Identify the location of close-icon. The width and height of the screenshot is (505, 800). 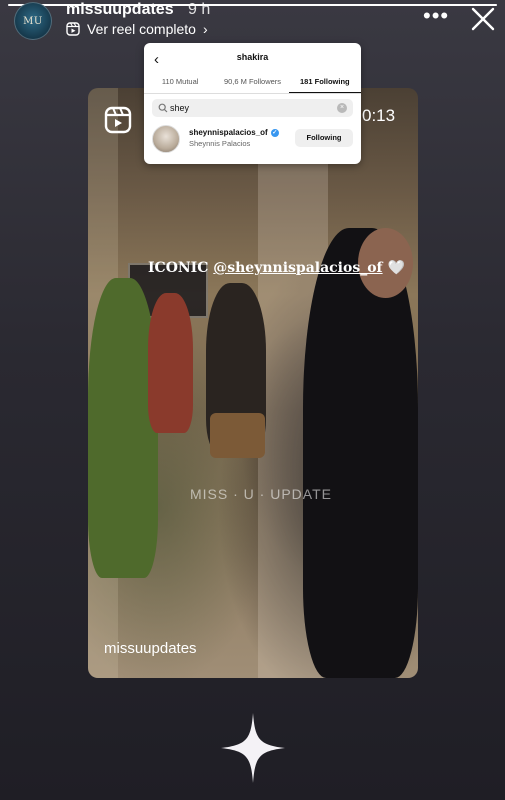
(483, 19).